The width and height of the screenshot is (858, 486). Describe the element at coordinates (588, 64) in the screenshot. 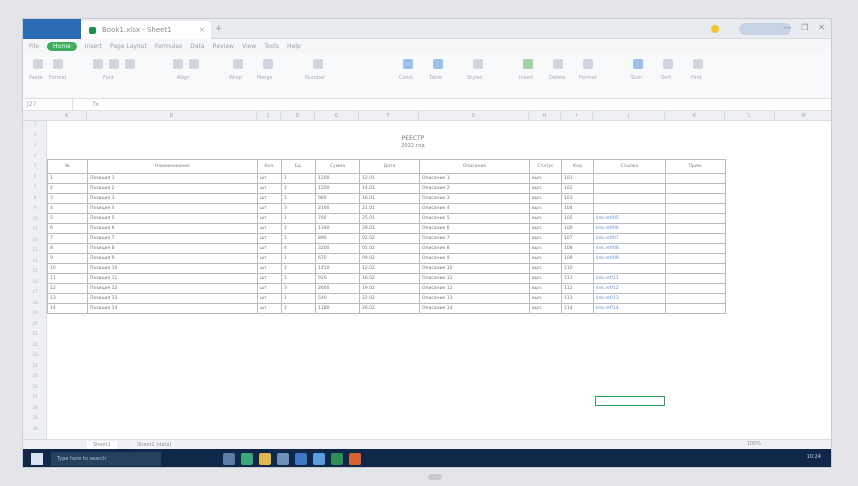

I see `format-cells-icon` at that location.